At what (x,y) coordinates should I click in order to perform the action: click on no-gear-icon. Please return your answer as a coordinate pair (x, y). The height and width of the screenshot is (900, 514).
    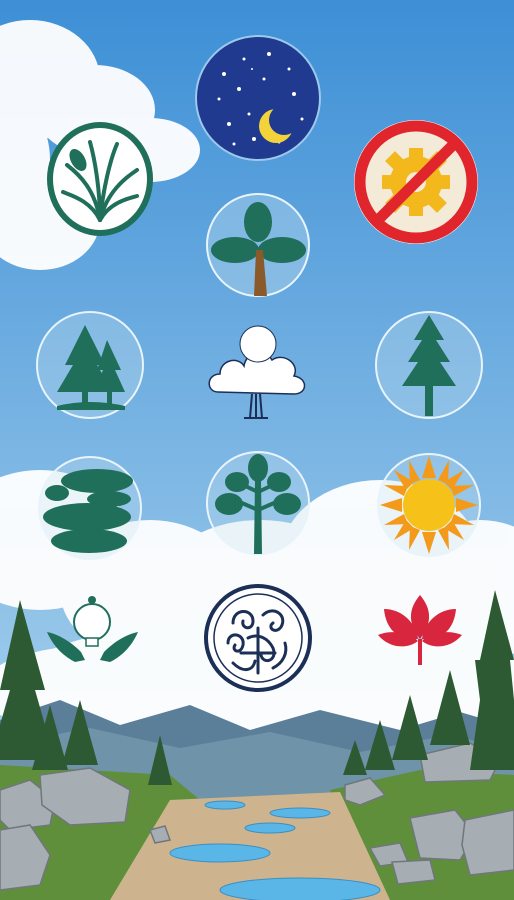
    Looking at the image, I should click on (416, 182).